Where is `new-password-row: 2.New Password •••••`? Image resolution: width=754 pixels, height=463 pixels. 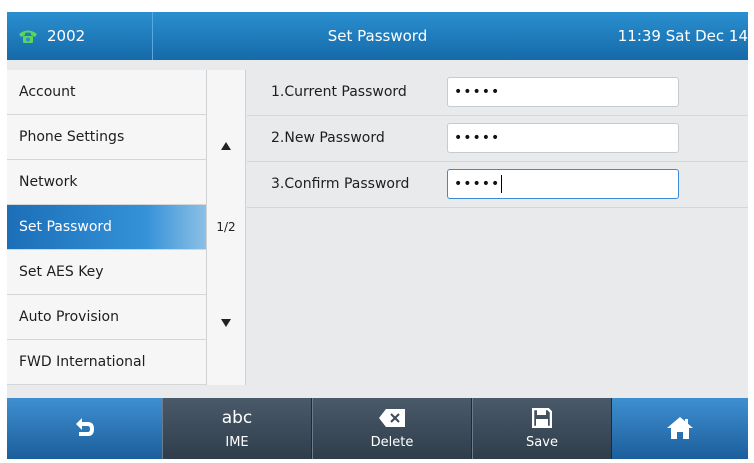
new-password-row: 2.New Password ••••• is located at coordinates (497, 139).